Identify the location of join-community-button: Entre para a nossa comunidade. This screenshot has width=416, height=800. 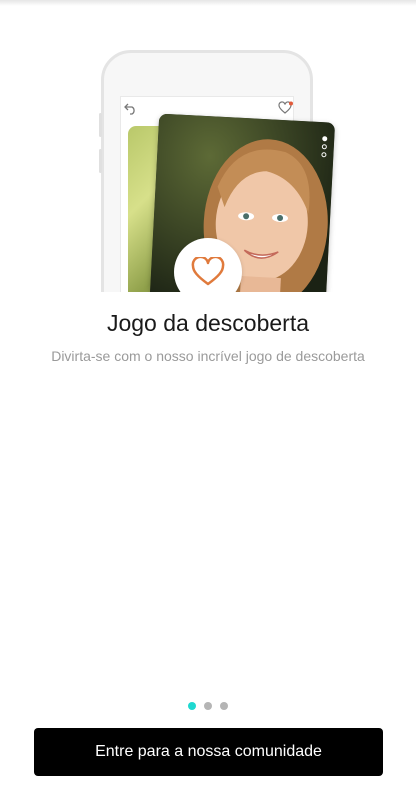
(208, 752).